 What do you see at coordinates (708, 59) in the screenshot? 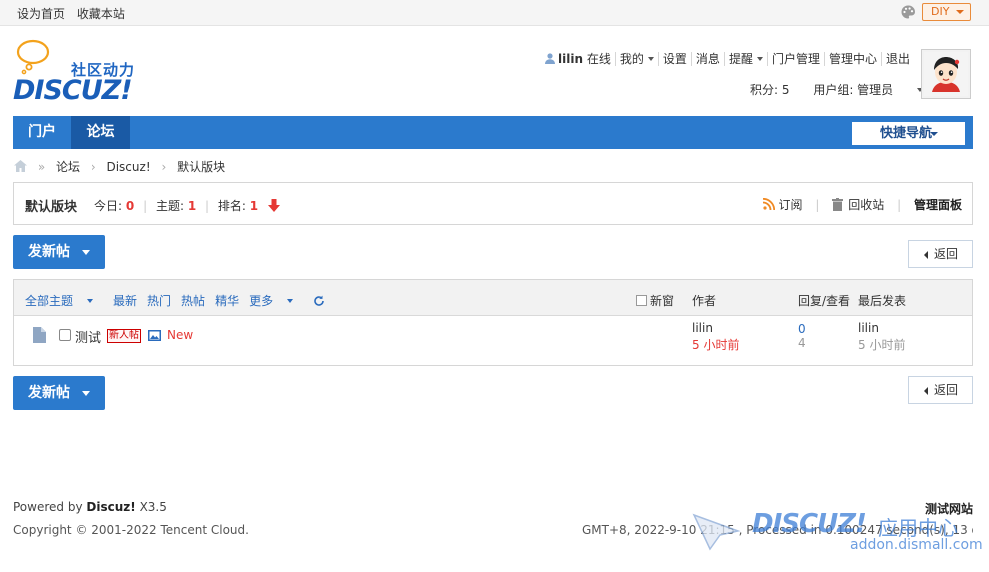
I see `messages-link: 消息` at bounding box center [708, 59].